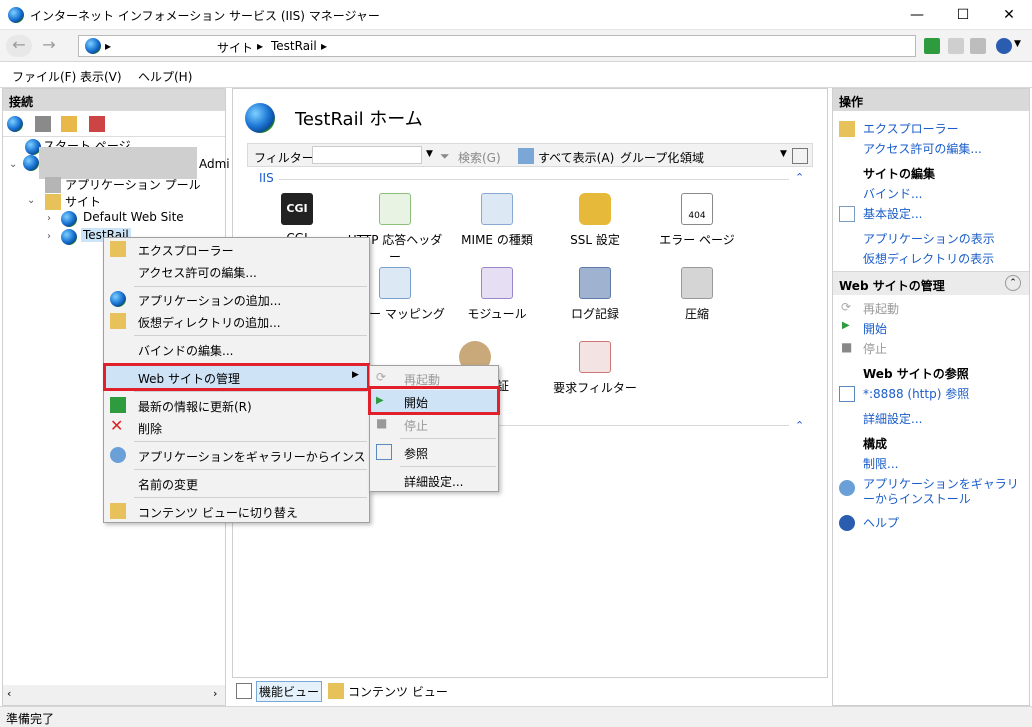 The height and width of the screenshot is (727, 1032). Describe the element at coordinates (253, 455) in the screenshot. I see `ctx-install-gallery: アプリケーションをギャラリーからインストール` at that location.